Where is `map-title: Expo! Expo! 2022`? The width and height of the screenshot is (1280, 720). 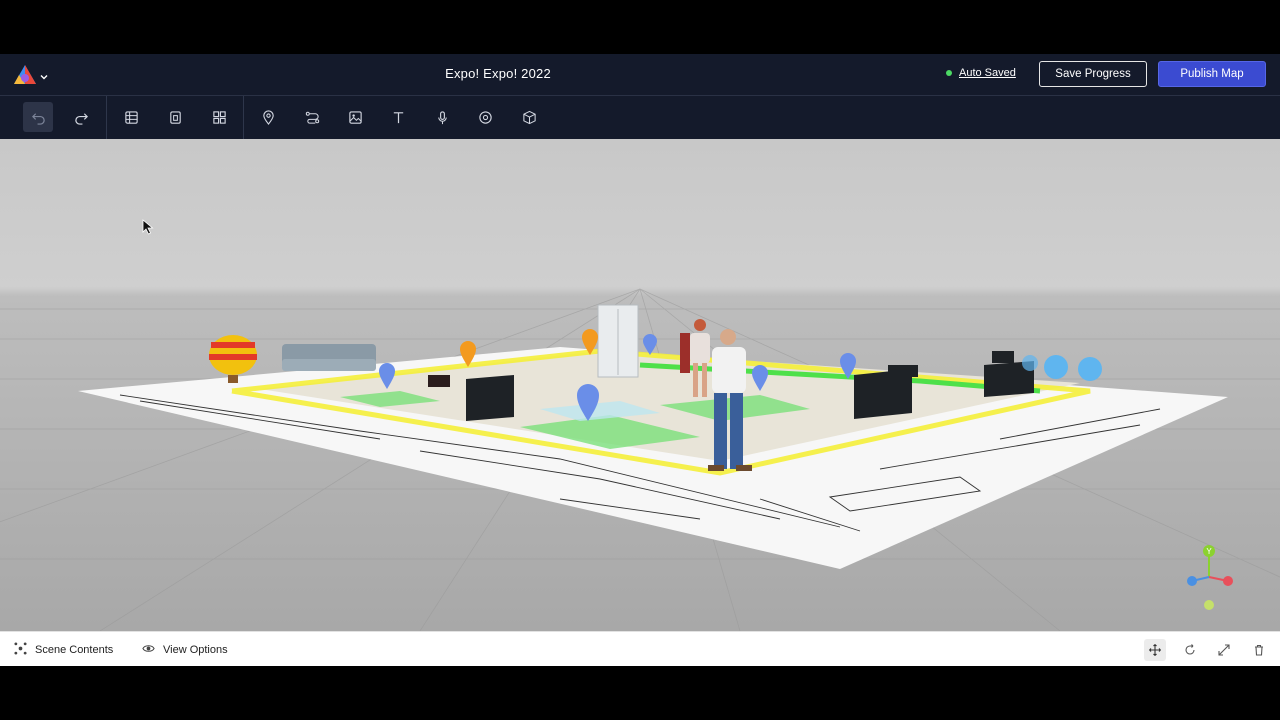
map-title: Expo! Expo! 2022 is located at coordinates (498, 73).